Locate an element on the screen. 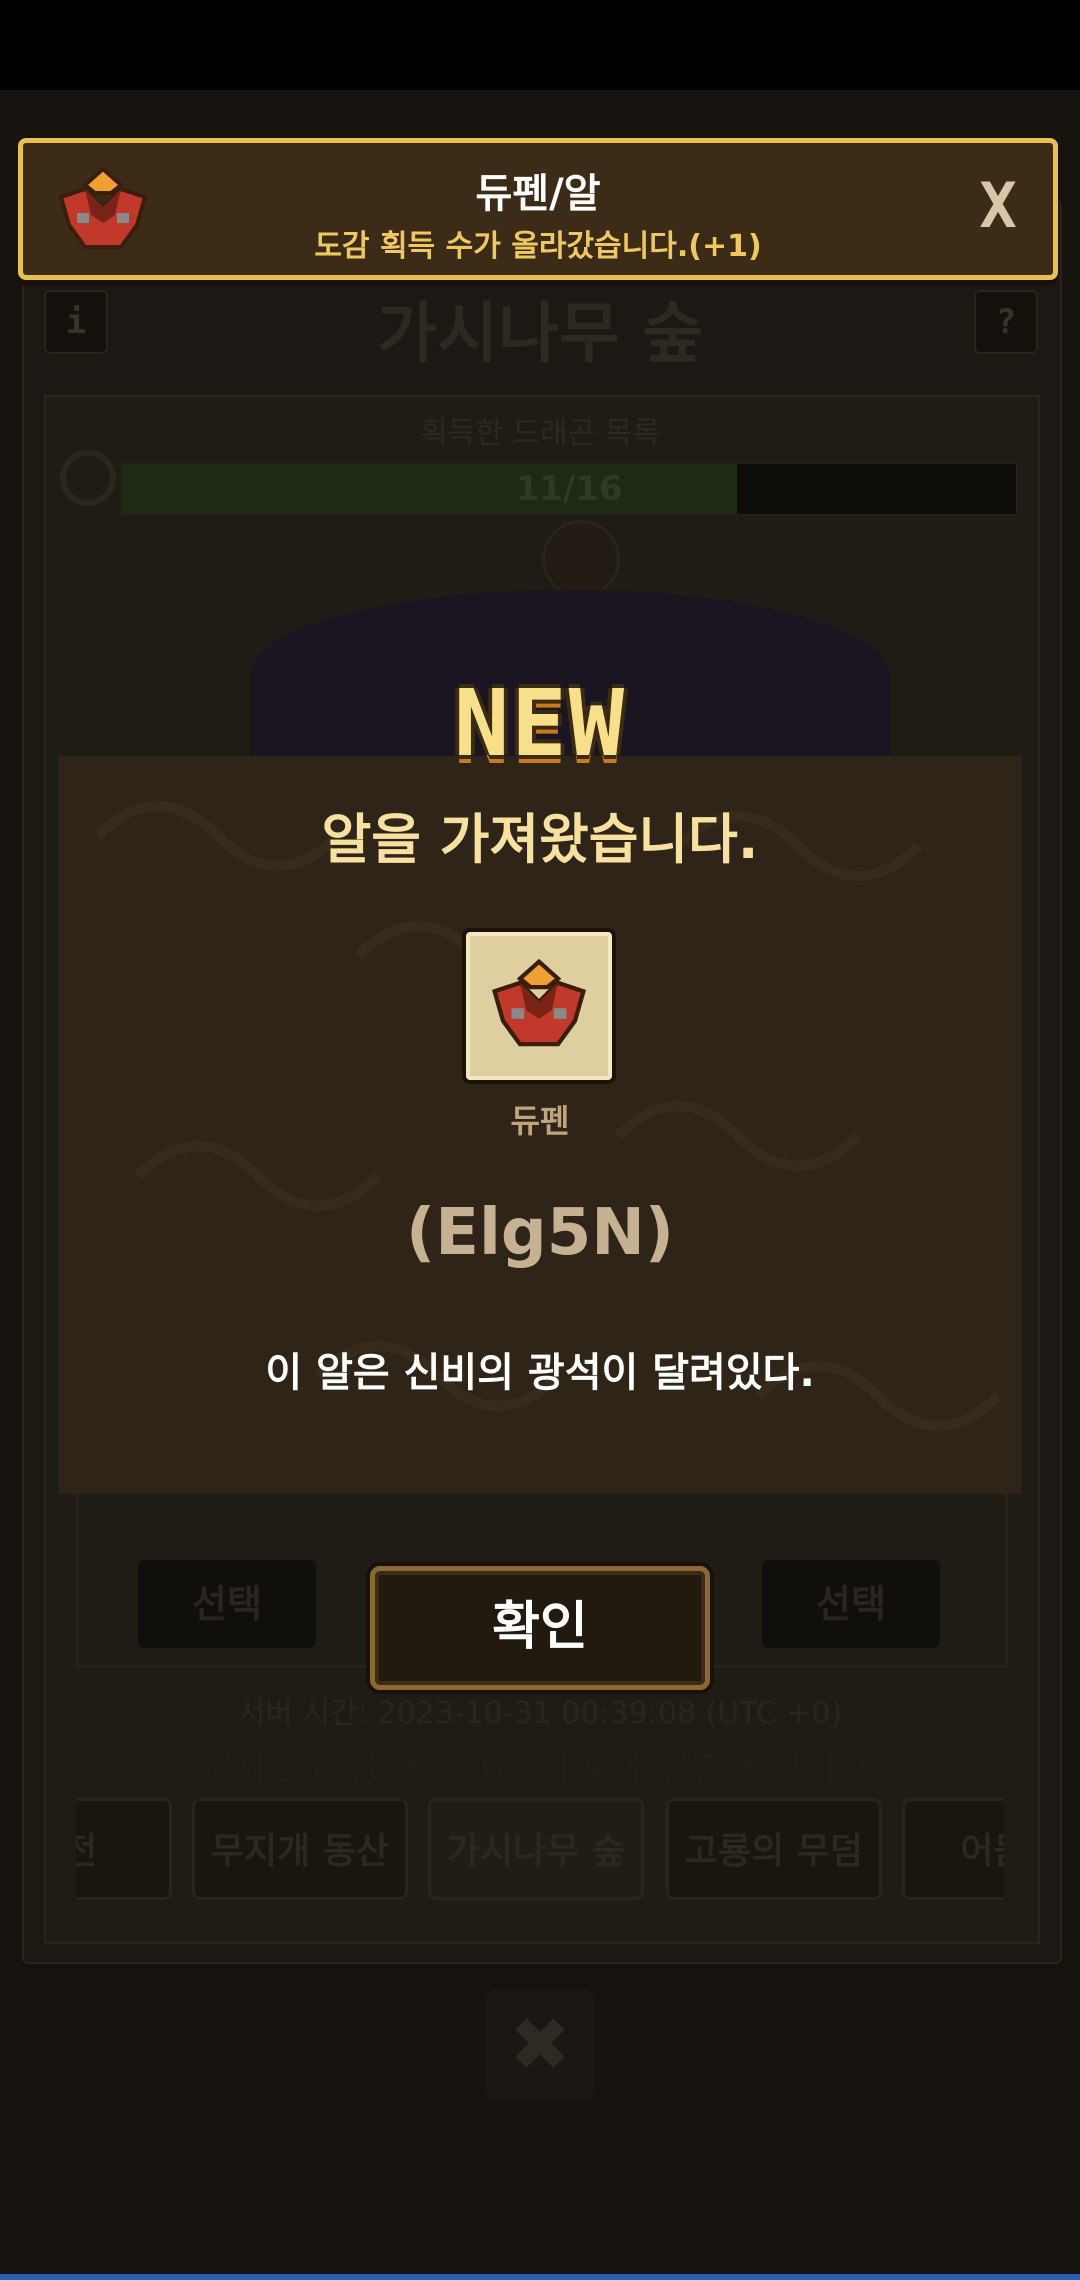 Image resolution: width=1080 pixels, height=2280 pixels. tab-rainbow-hill: 무지개 동산 is located at coordinates (300, 1849).